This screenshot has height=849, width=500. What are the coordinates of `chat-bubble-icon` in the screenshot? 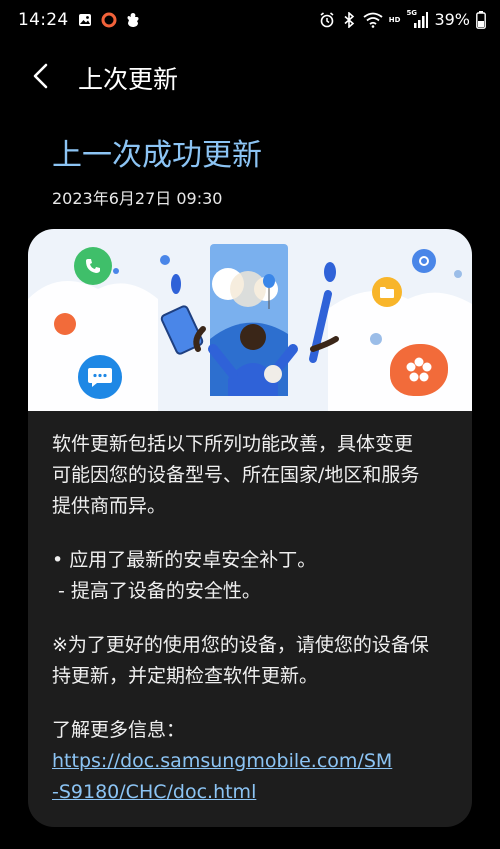 It's located at (100, 377).